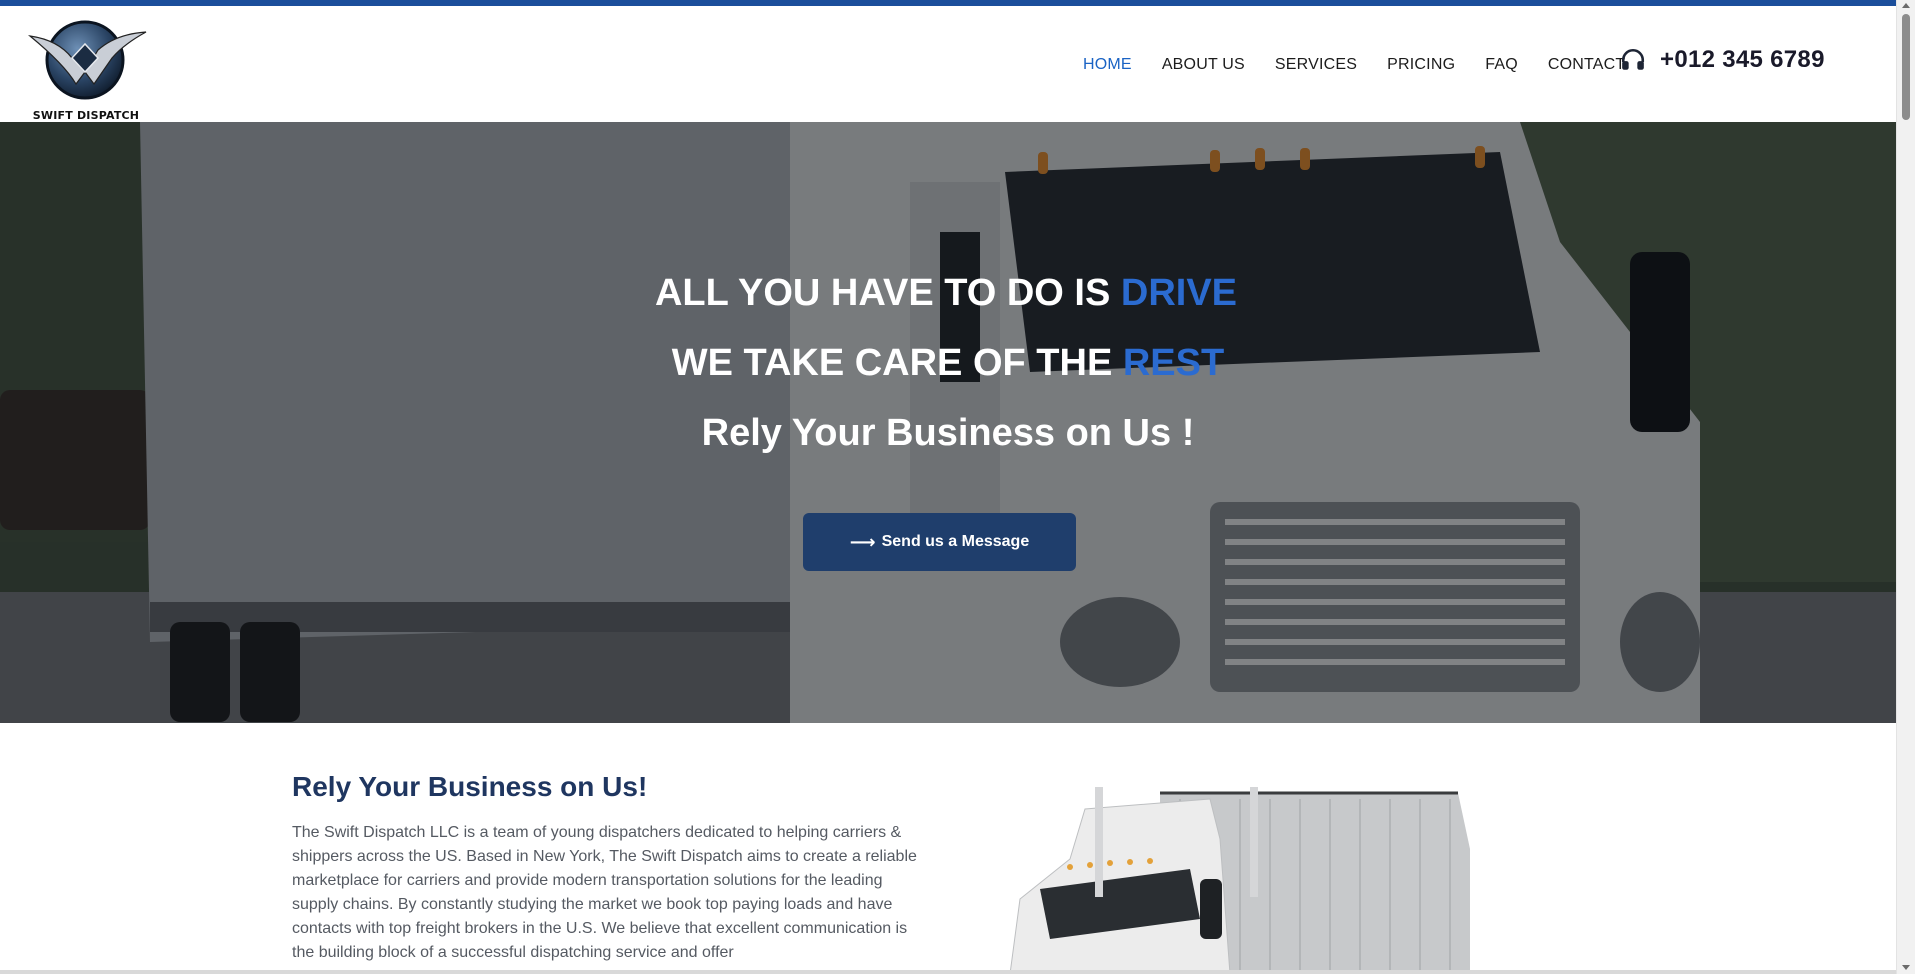  I want to click on nav-item-home: HOME, so click(1107, 65).